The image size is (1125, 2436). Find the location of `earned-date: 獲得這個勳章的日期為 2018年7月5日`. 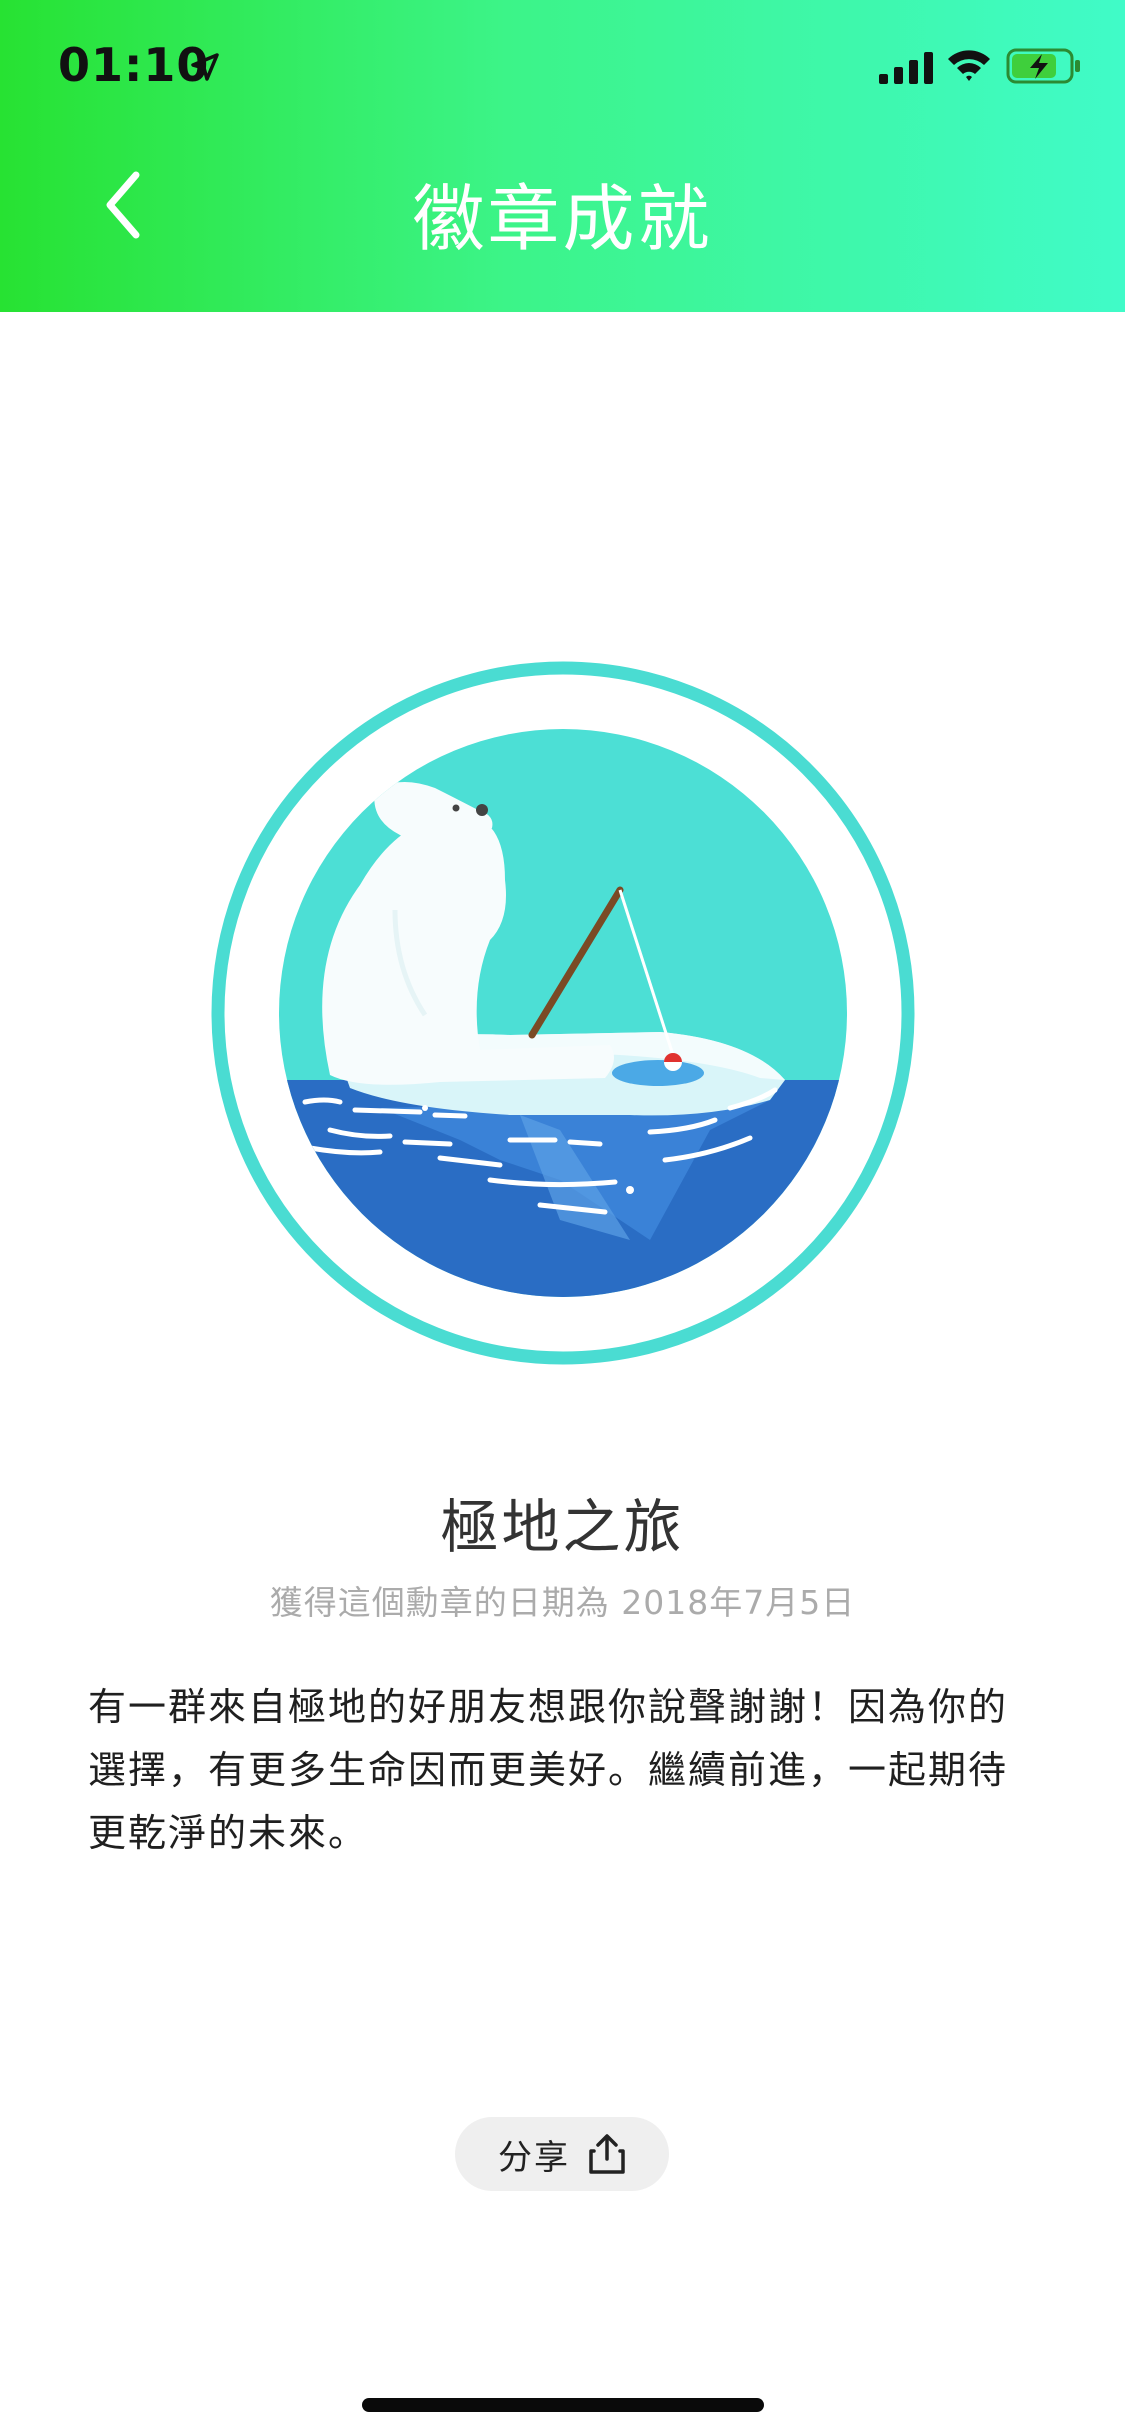

earned-date: 獲得這個勳章的日期為 2018年7月5日 is located at coordinates (562, 1602).